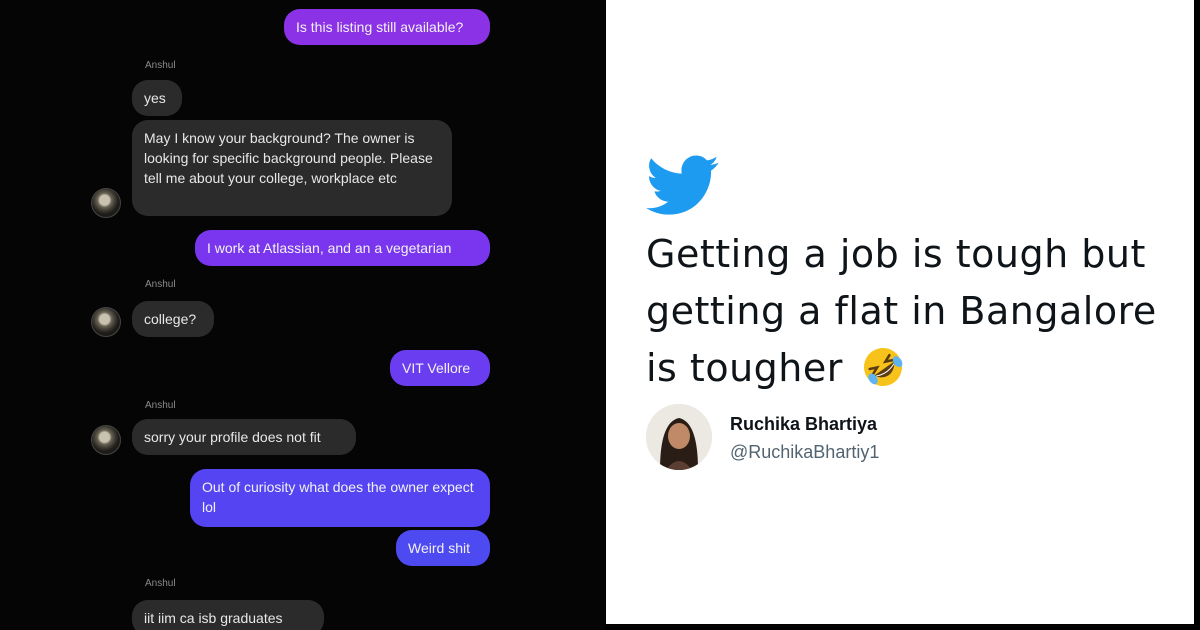  I want to click on rolling-on-floor-laughing-emoji, so click(883, 367).